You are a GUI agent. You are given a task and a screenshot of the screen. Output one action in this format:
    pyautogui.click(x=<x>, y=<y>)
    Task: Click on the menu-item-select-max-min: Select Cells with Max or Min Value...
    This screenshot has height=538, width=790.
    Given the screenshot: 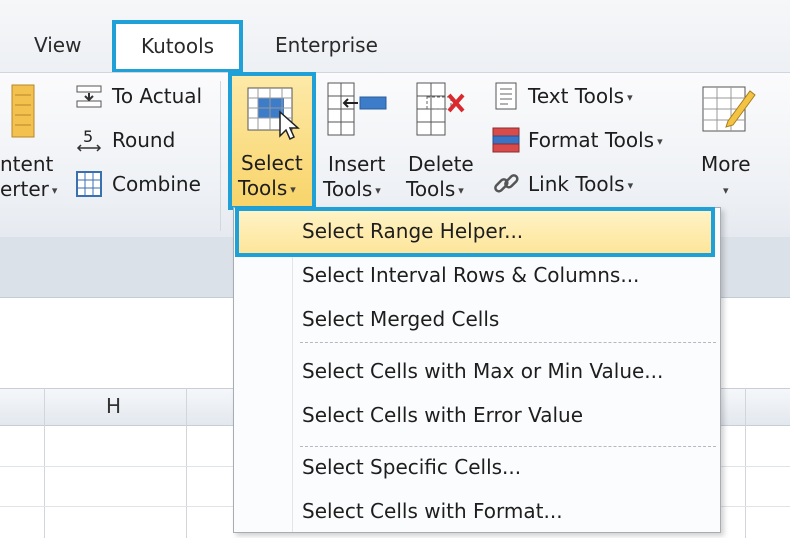 What is the action you would take?
    pyautogui.click(x=482, y=371)
    